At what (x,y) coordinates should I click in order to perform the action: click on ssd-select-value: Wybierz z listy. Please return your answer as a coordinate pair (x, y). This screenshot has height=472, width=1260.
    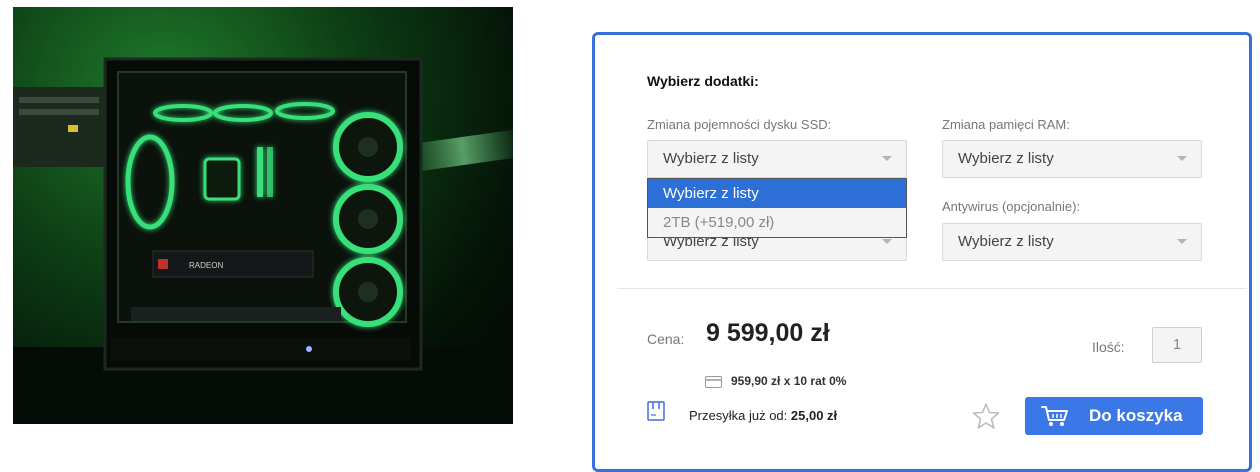
    Looking at the image, I should click on (711, 158).